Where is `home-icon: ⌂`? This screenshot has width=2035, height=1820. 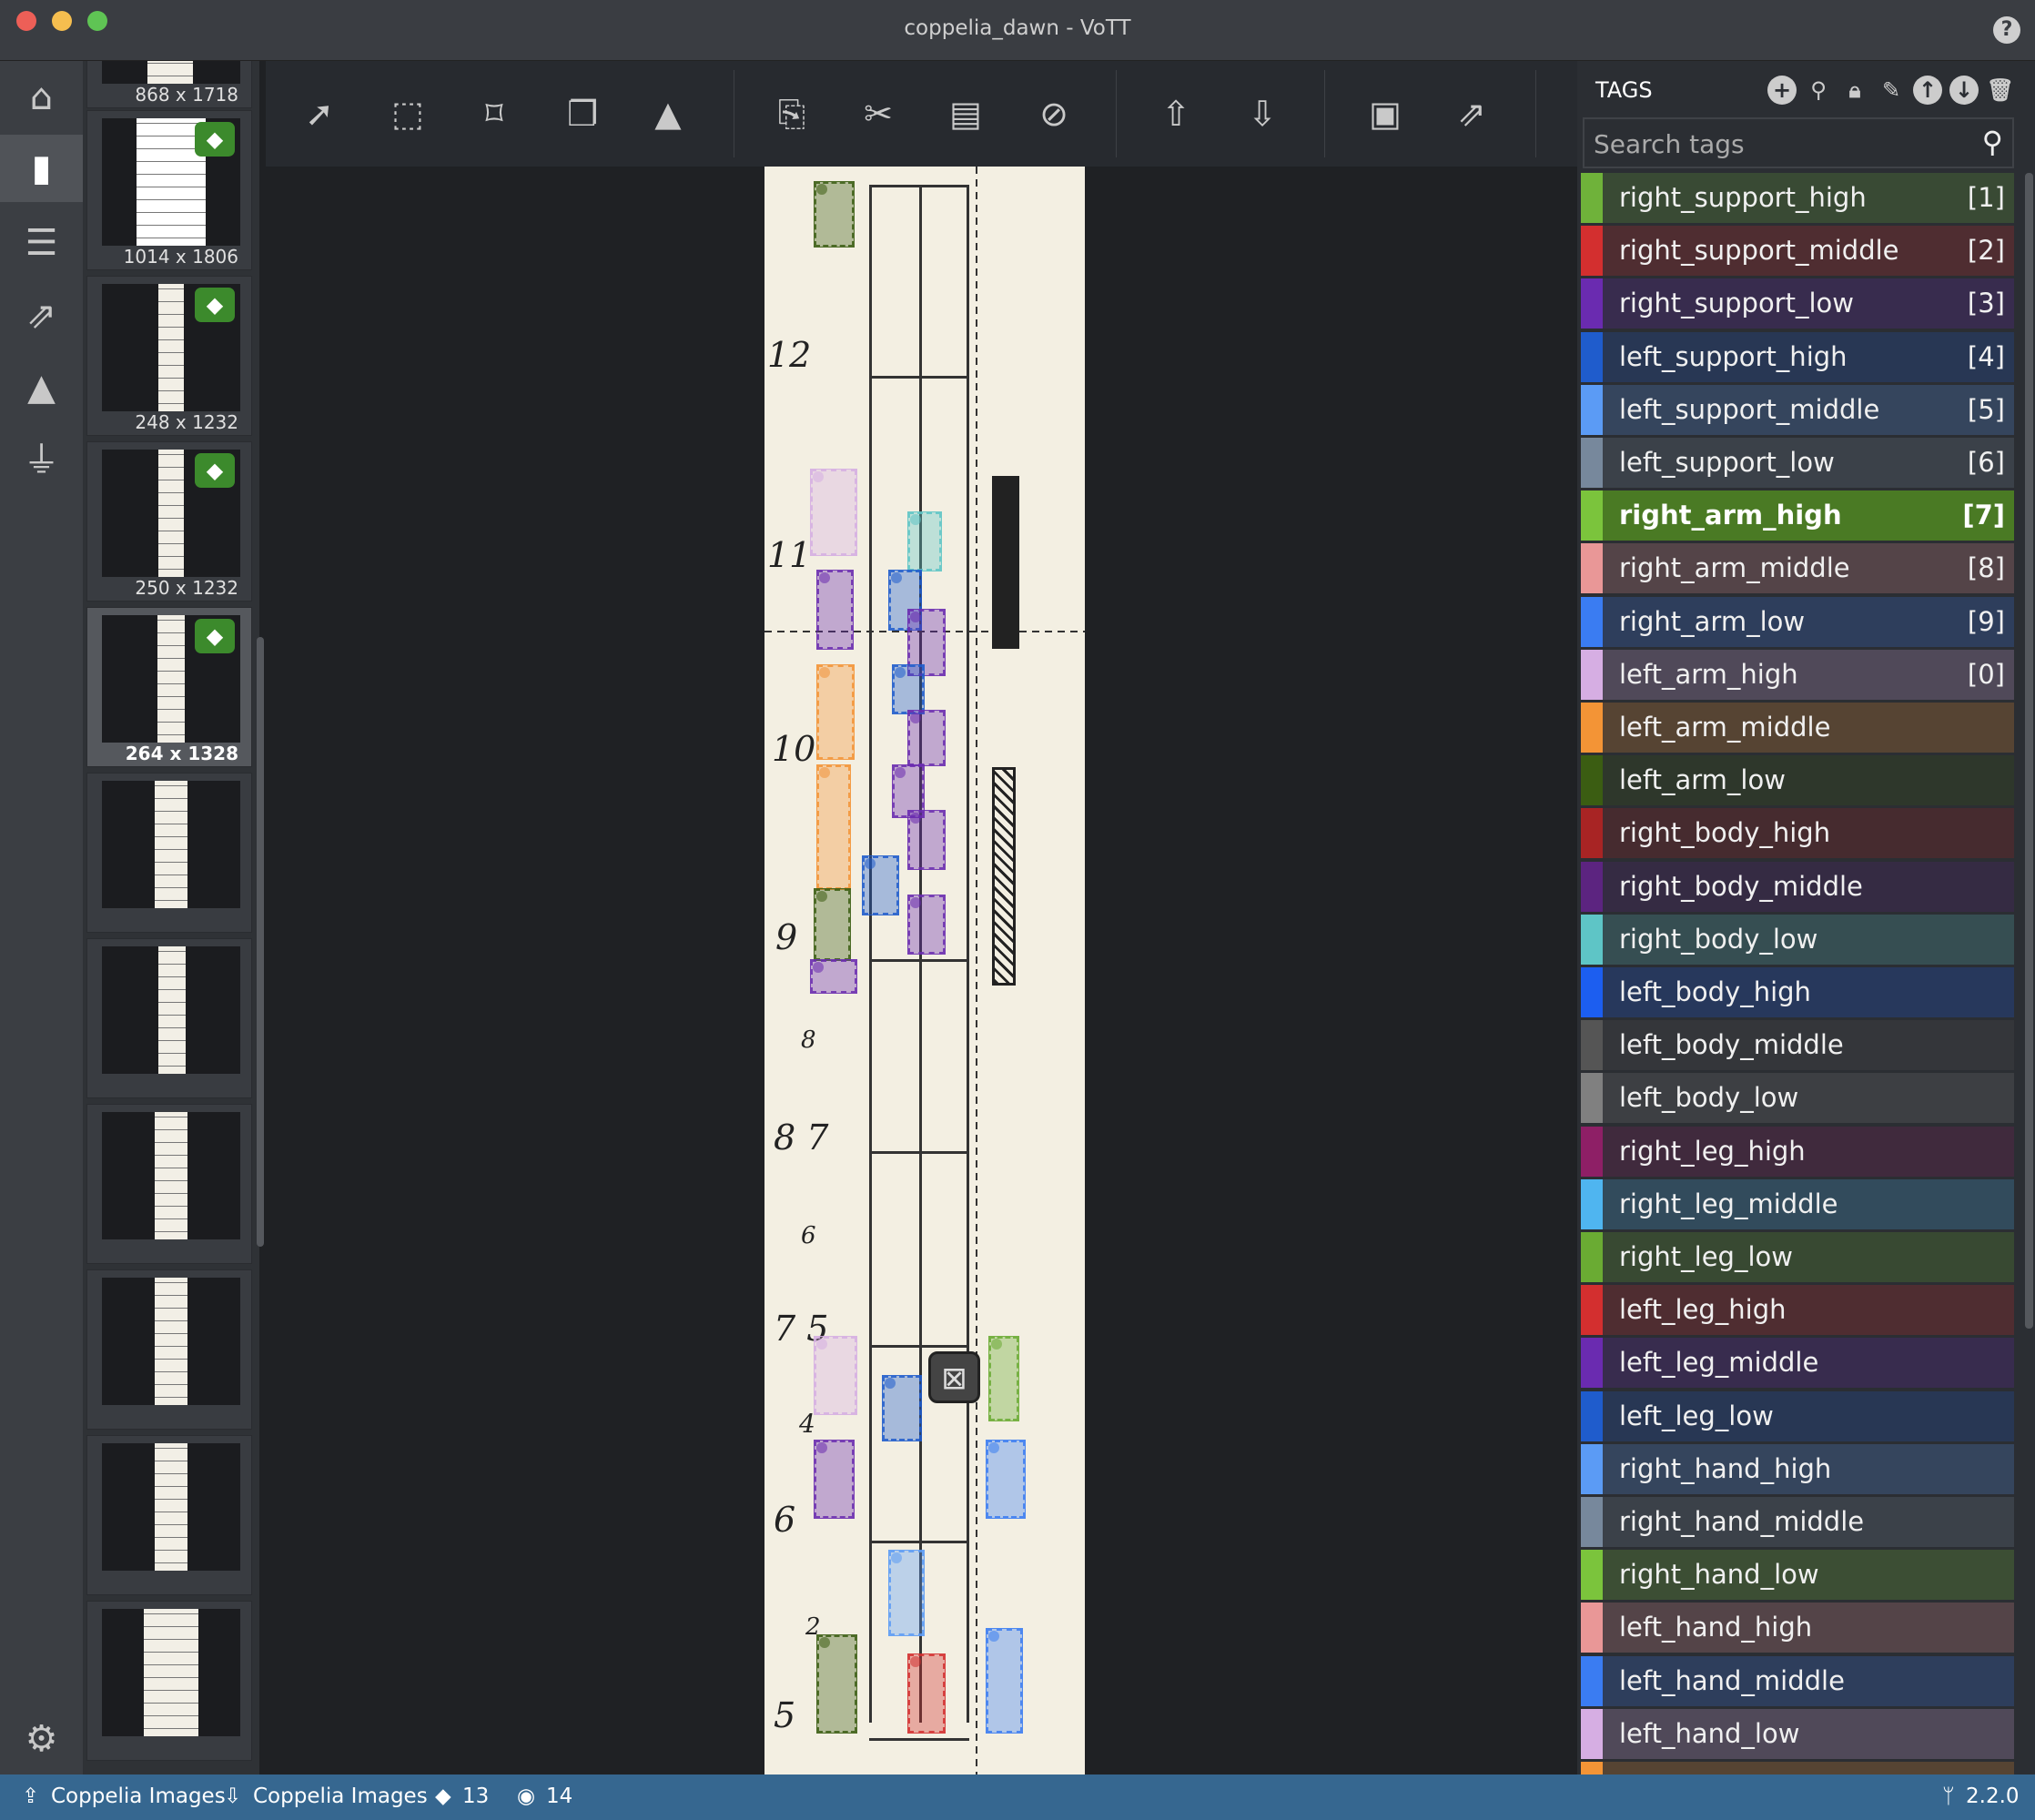 home-icon: ⌂ is located at coordinates (41, 98).